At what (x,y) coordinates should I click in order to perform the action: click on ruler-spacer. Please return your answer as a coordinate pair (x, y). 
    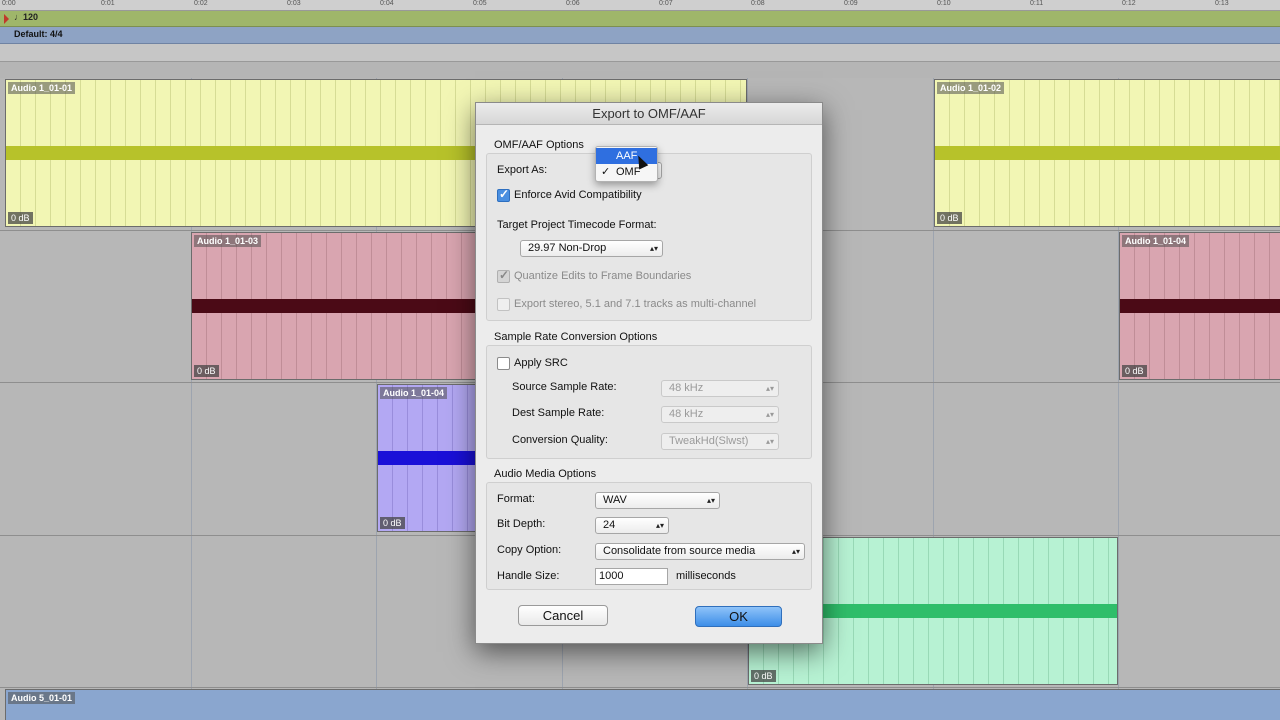
    Looking at the image, I should click on (640, 70).